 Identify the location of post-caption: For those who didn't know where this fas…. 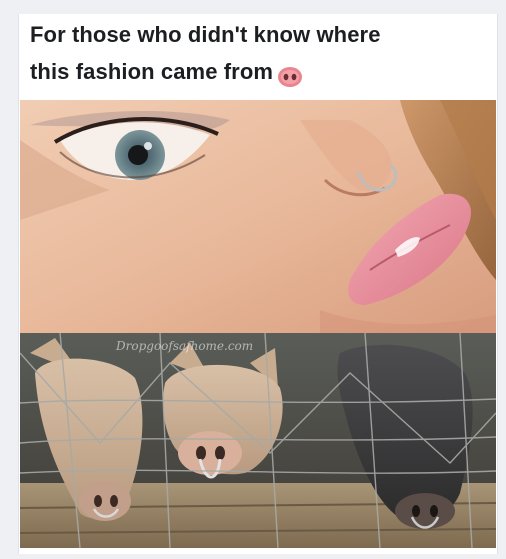
(250, 53).